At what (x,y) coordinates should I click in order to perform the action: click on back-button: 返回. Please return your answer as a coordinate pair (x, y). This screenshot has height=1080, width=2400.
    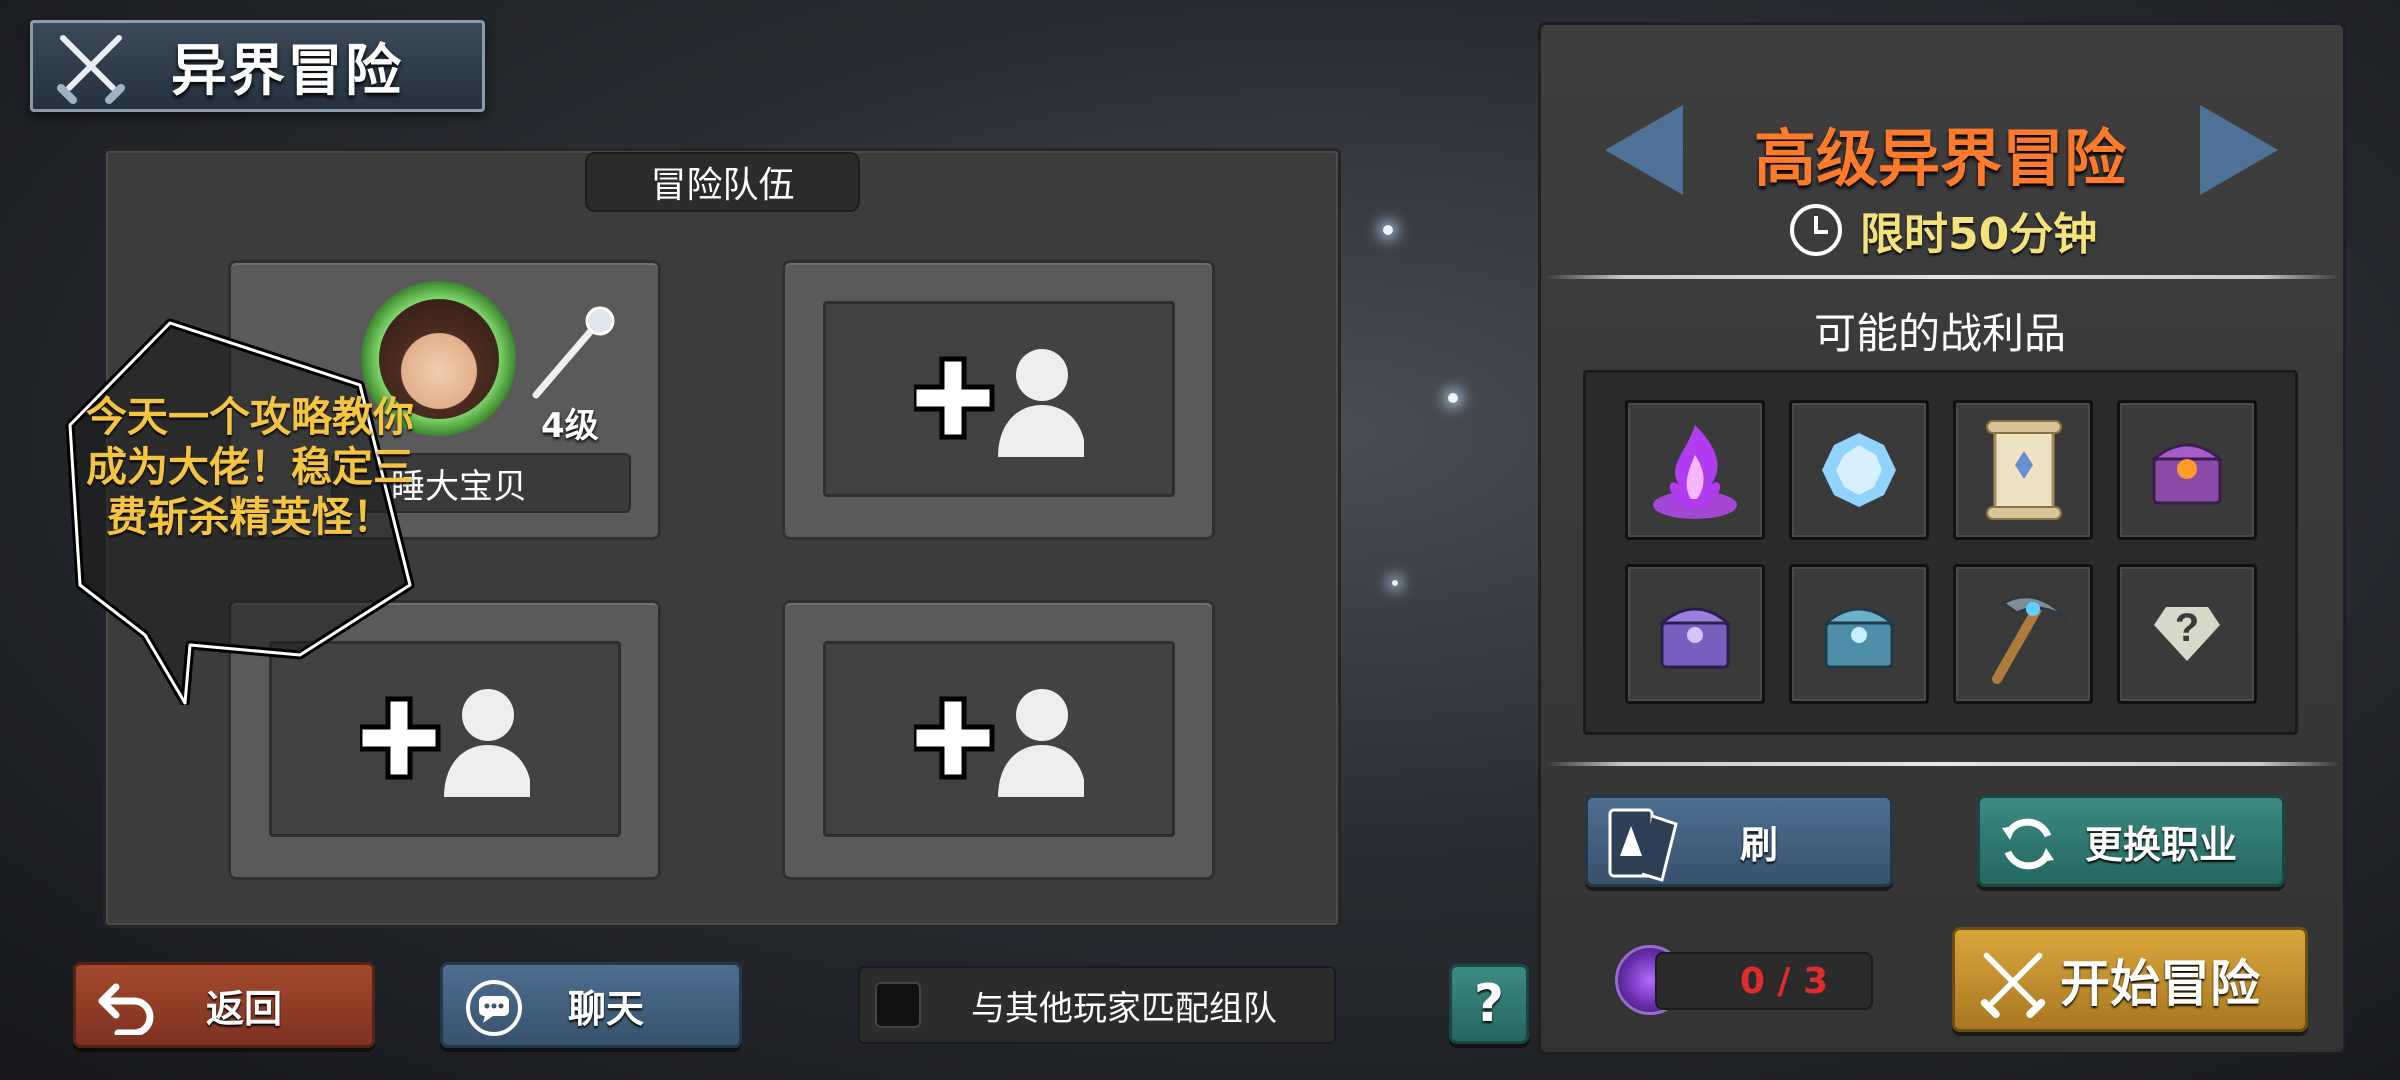
    Looking at the image, I should click on (224, 1005).